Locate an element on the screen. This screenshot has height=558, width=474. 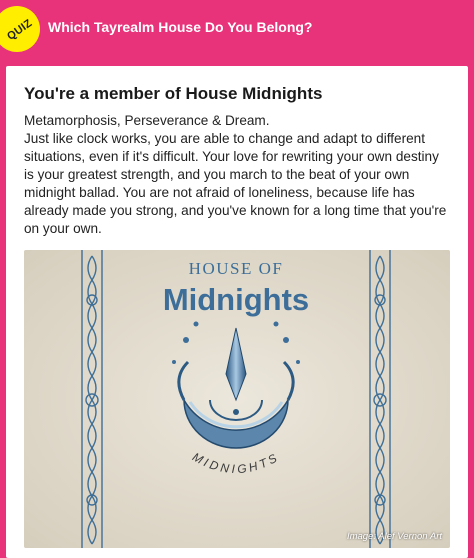
image-credit: Image: Alef Vernon Art is located at coordinates (394, 536).